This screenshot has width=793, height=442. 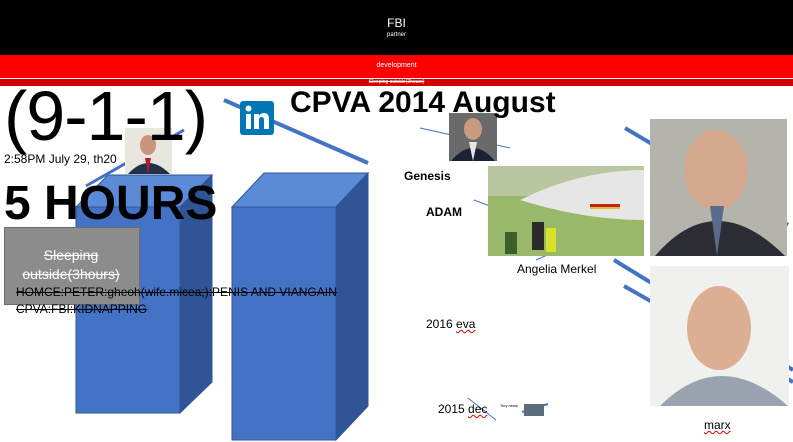 I want to click on cpva-fbi-line: CPVA:FBI:KIDNAPPING, so click(x=82, y=309).